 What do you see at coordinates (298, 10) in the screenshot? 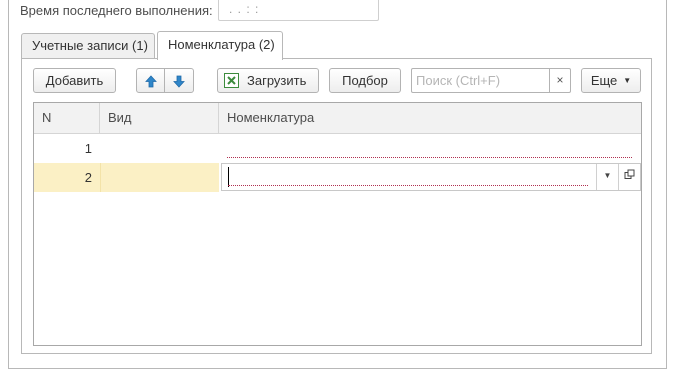
I see `last-run-field: . . : :` at bounding box center [298, 10].